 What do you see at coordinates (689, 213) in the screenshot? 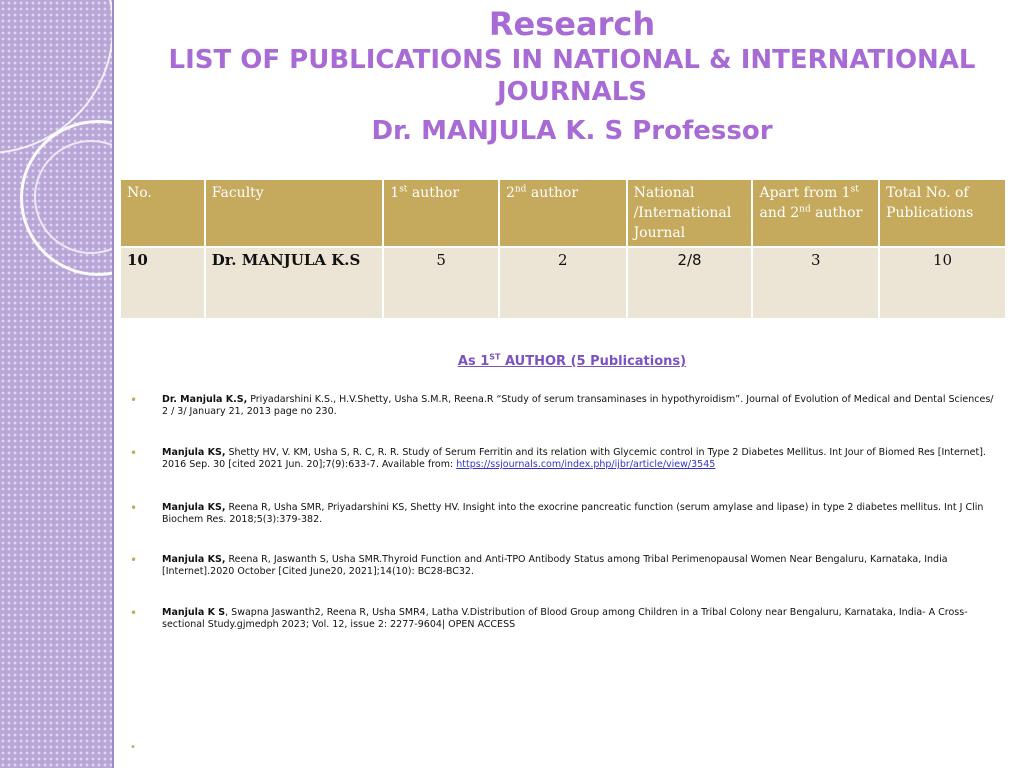
I see `header-national-international: National /International Journal` at bounding box center [689, 213].